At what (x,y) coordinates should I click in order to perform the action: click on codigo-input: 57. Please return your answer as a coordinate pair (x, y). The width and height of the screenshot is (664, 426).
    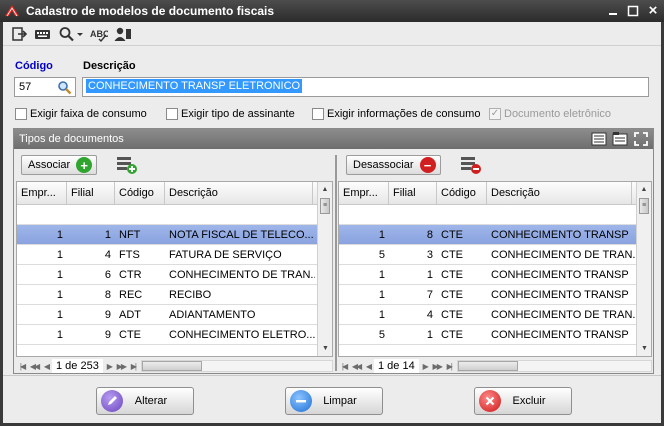
    Looking at the image, I should click on (45, 87).